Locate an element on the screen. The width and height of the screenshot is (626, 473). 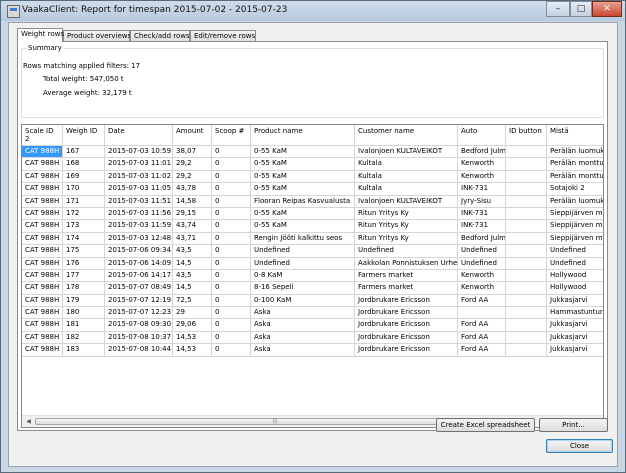
col-weigh-id-header: Weigh ID is located at coordinates (84, 135).